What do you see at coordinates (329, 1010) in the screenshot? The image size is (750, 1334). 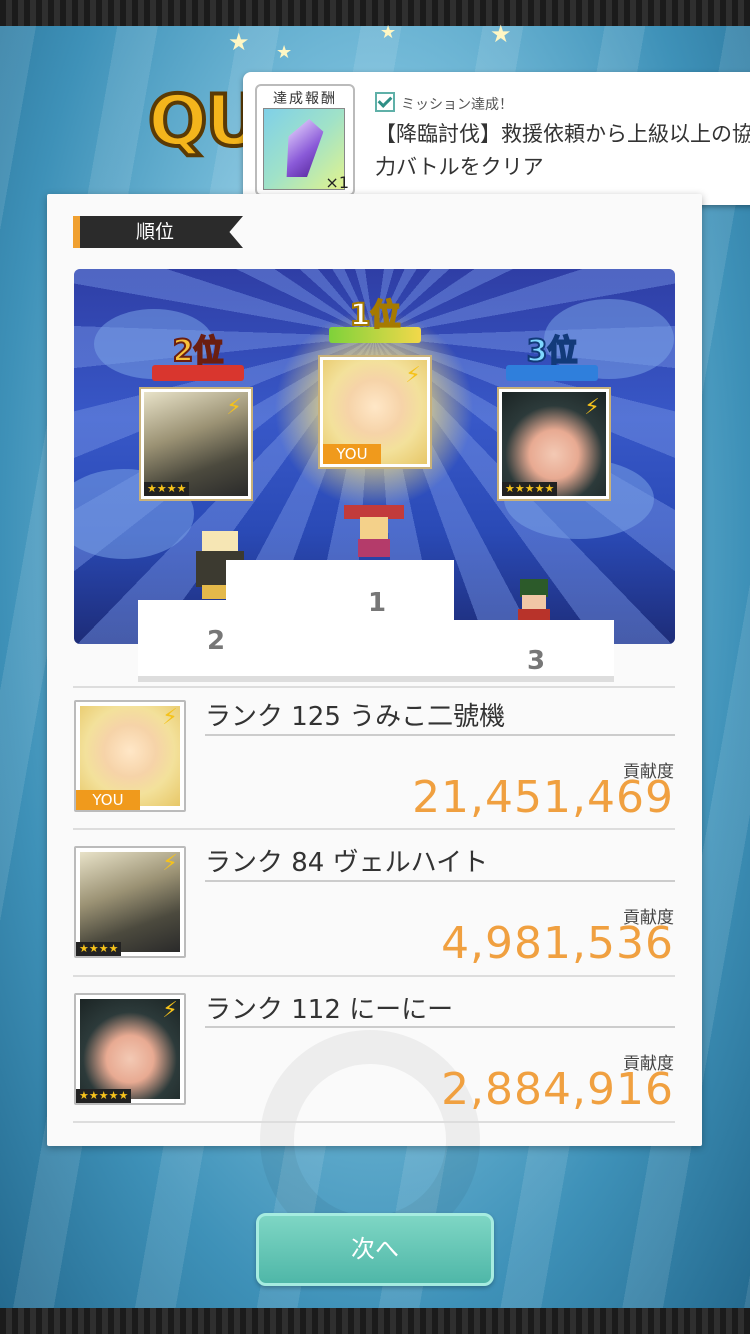 I see `ranking-player-name: ランク 112 にーにー` at bounding box center [329, 1010].